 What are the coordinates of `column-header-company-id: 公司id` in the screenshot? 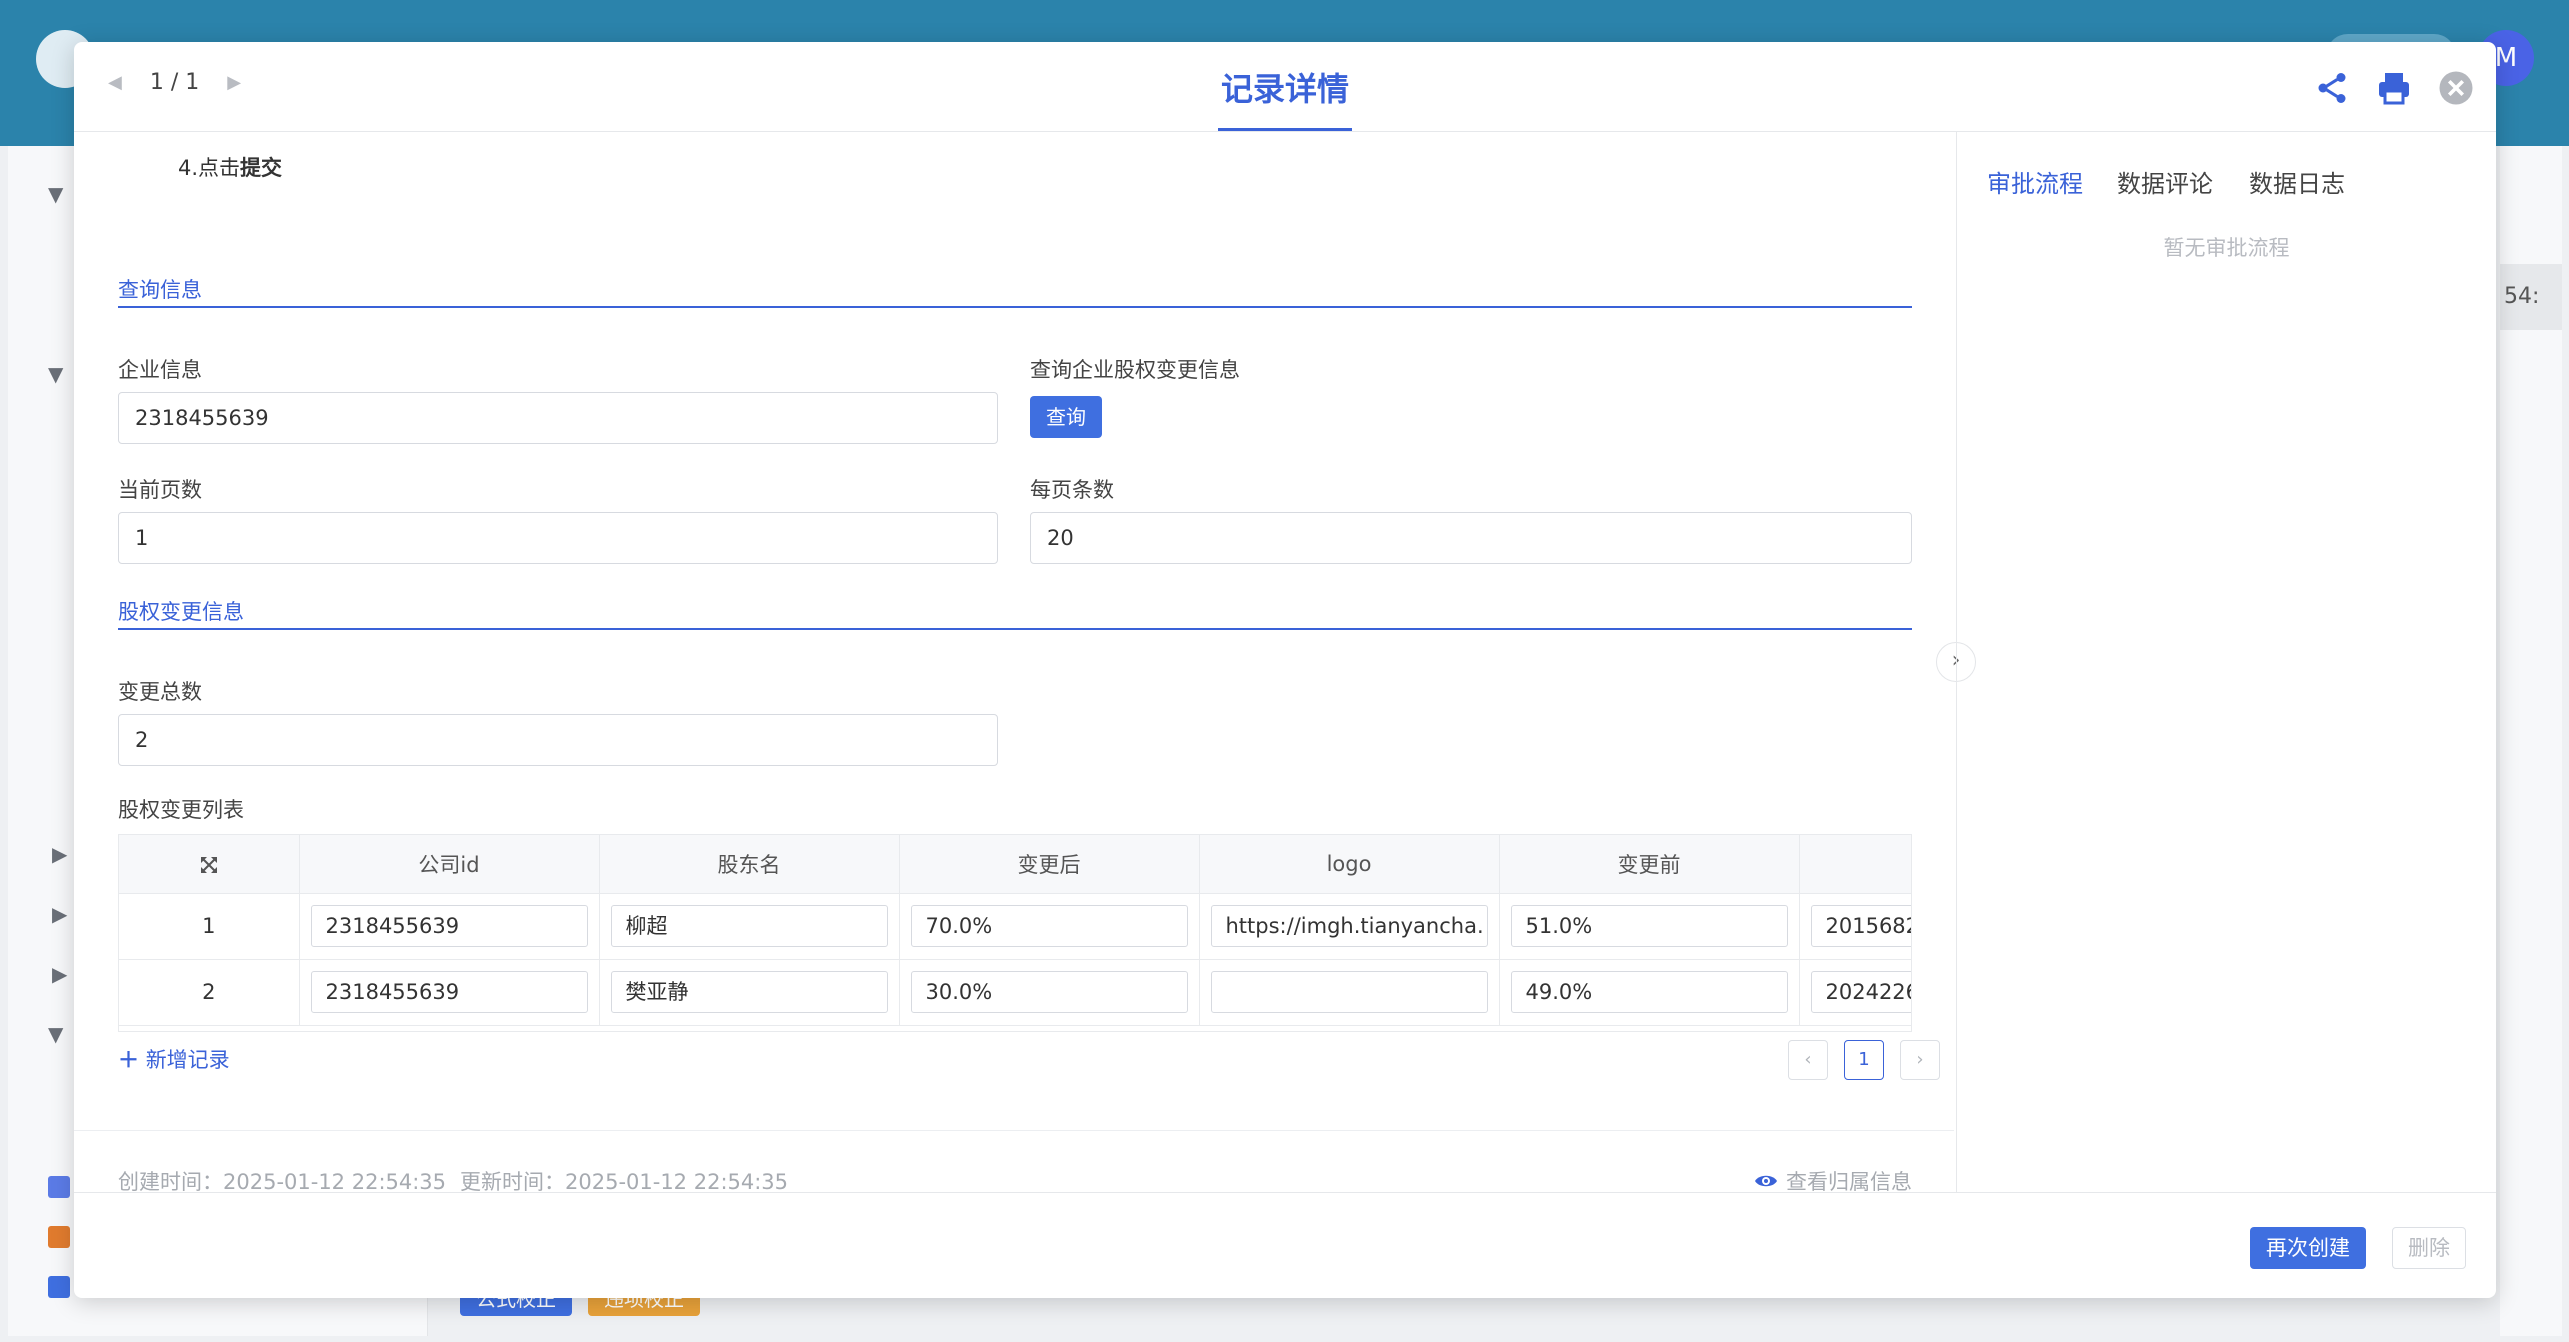 It's located at (449, 864).